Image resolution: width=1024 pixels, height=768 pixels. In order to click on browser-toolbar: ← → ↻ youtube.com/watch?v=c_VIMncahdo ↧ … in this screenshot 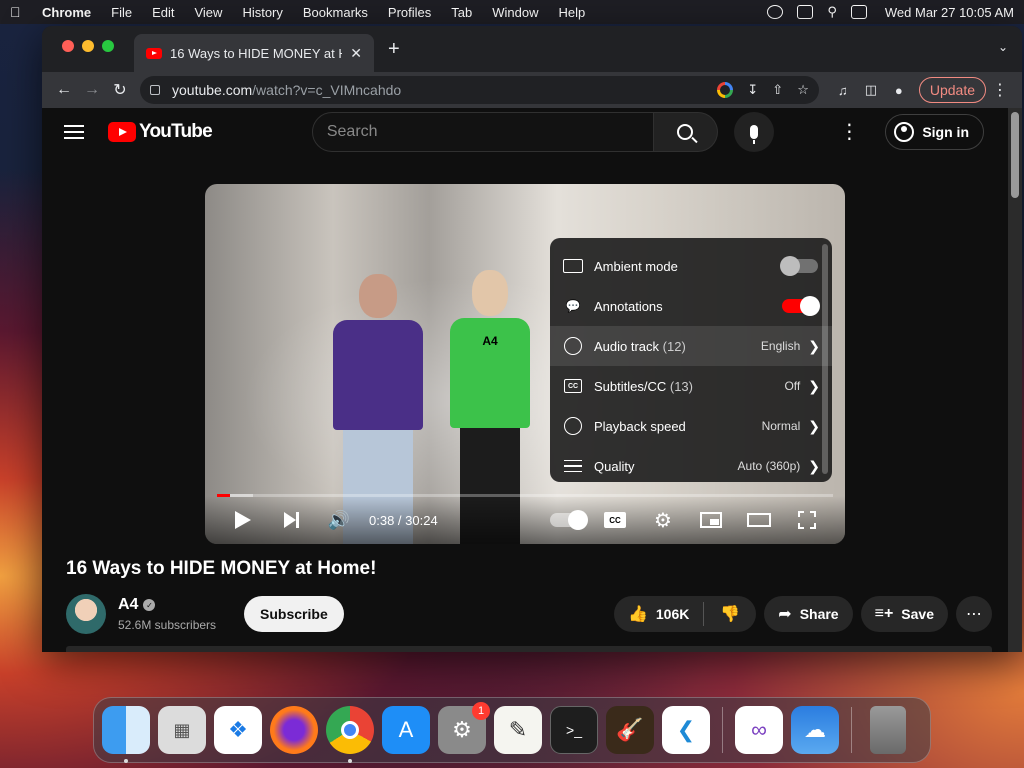, I will do `click(532, 90)`.